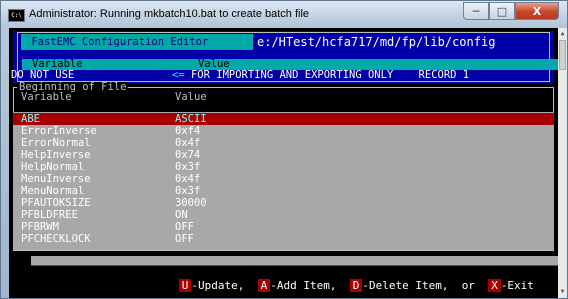 The height and width of the screenshot is (299, 568). What do you see at coordinates (191, 97) in the screenshot?
I see `section-val-header: Value` at bounding box center [191, 97].